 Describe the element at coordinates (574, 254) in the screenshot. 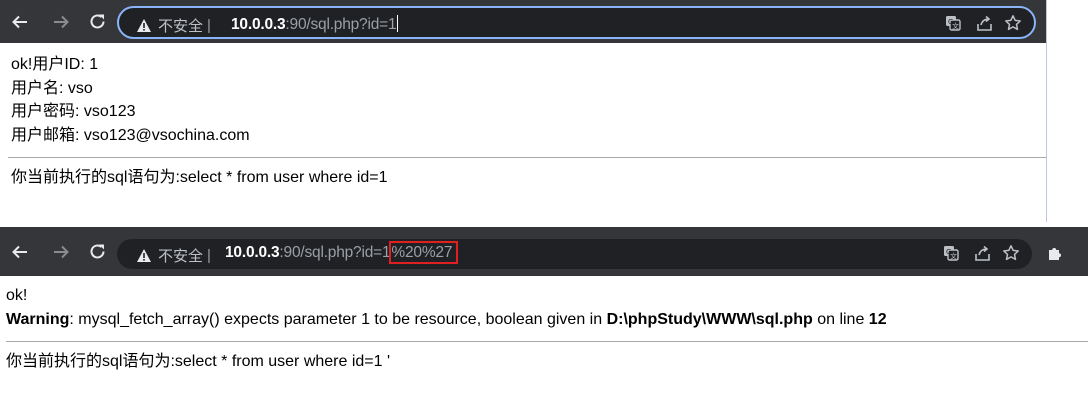

I see `address-bar: 不安全 | 10.0.0.3:90/sql.php?id=1%20%27 G文` at that location.